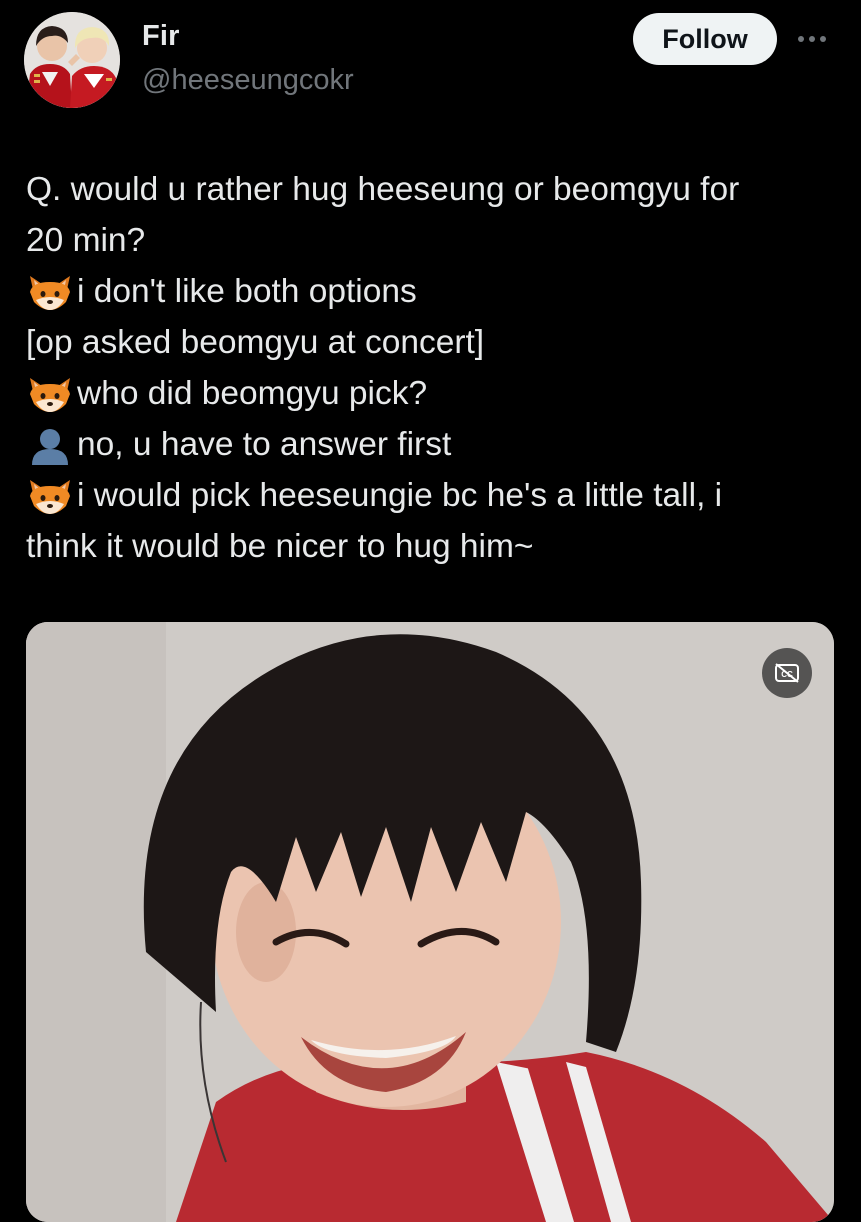 The height and width of the screenshot is (1222, 861). Describe the element at coordinates (252, 393) in the screenshot. I see `tweet-line-text: who did beomgyu pick?` at that location.